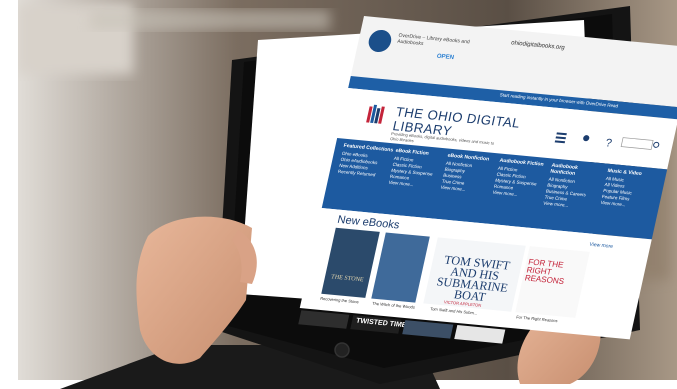 The image size is (677, 389). What do you see at coordinates (473, 278) in the screenshot?
I see `tom-swift-cover-title: TOM SWIFT AND HIS SUBMARINE BOAT` at bounding box center [473, 278].